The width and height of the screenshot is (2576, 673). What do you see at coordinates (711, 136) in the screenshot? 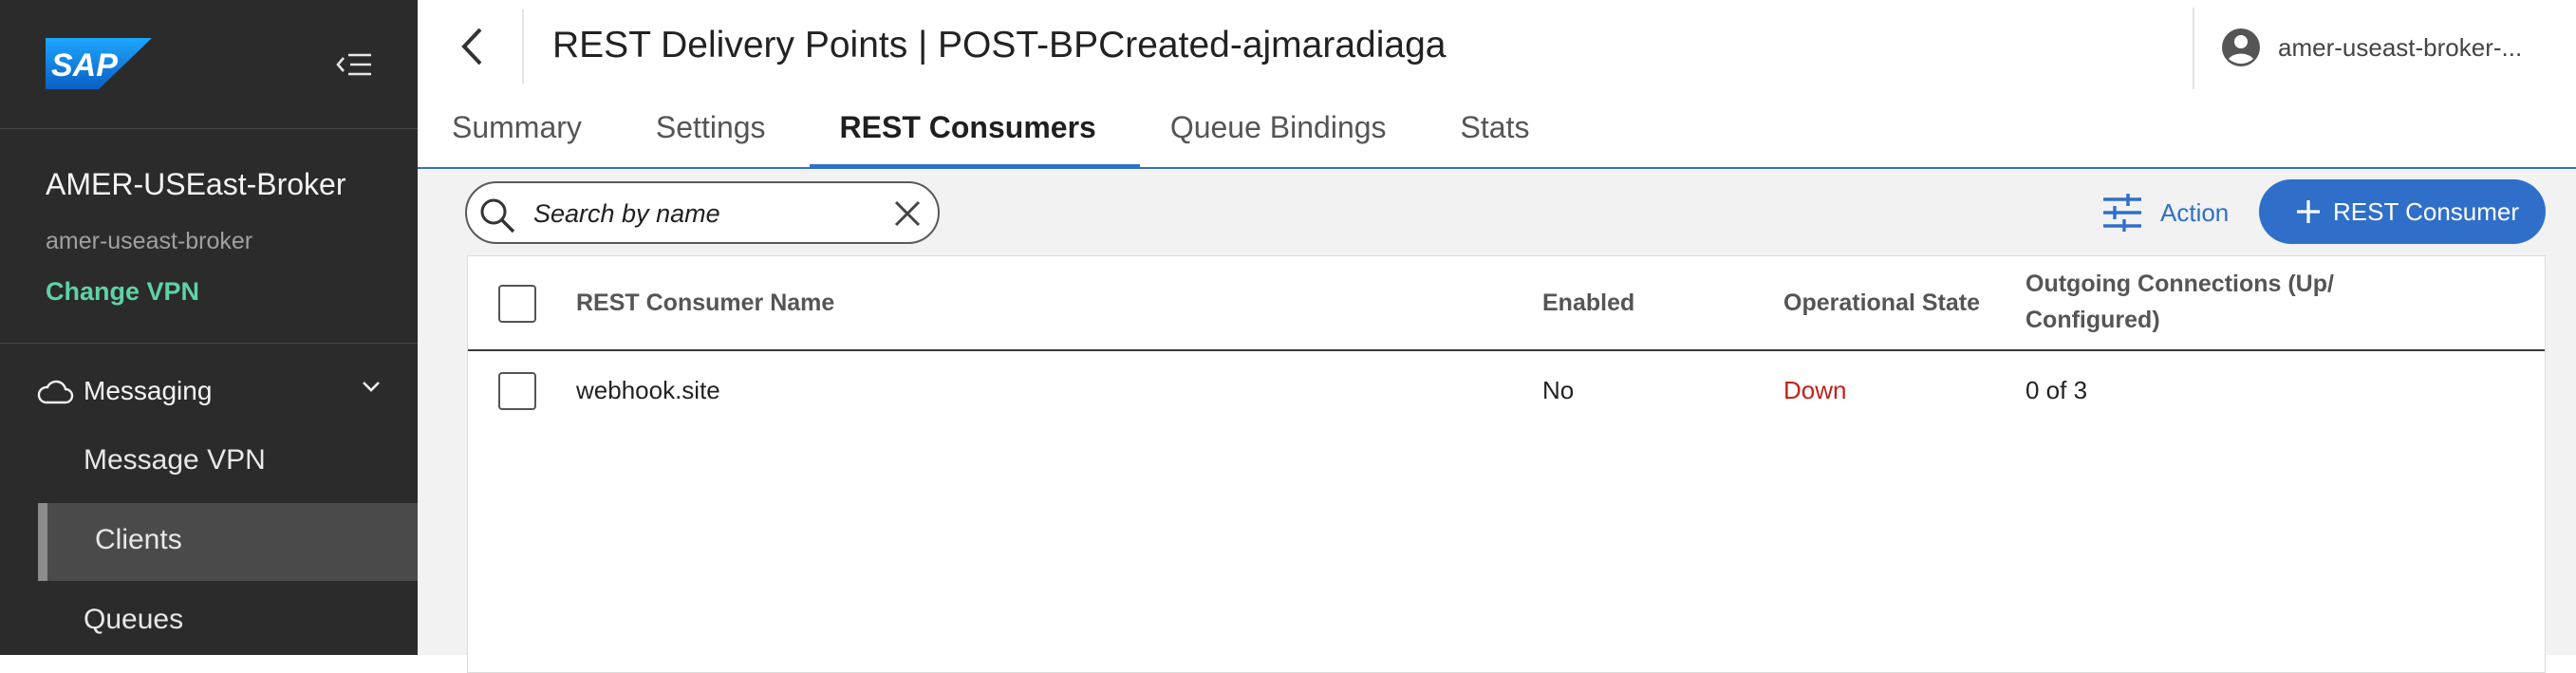
I see `tab-settings: Settings` at bounding box center [711, 136].